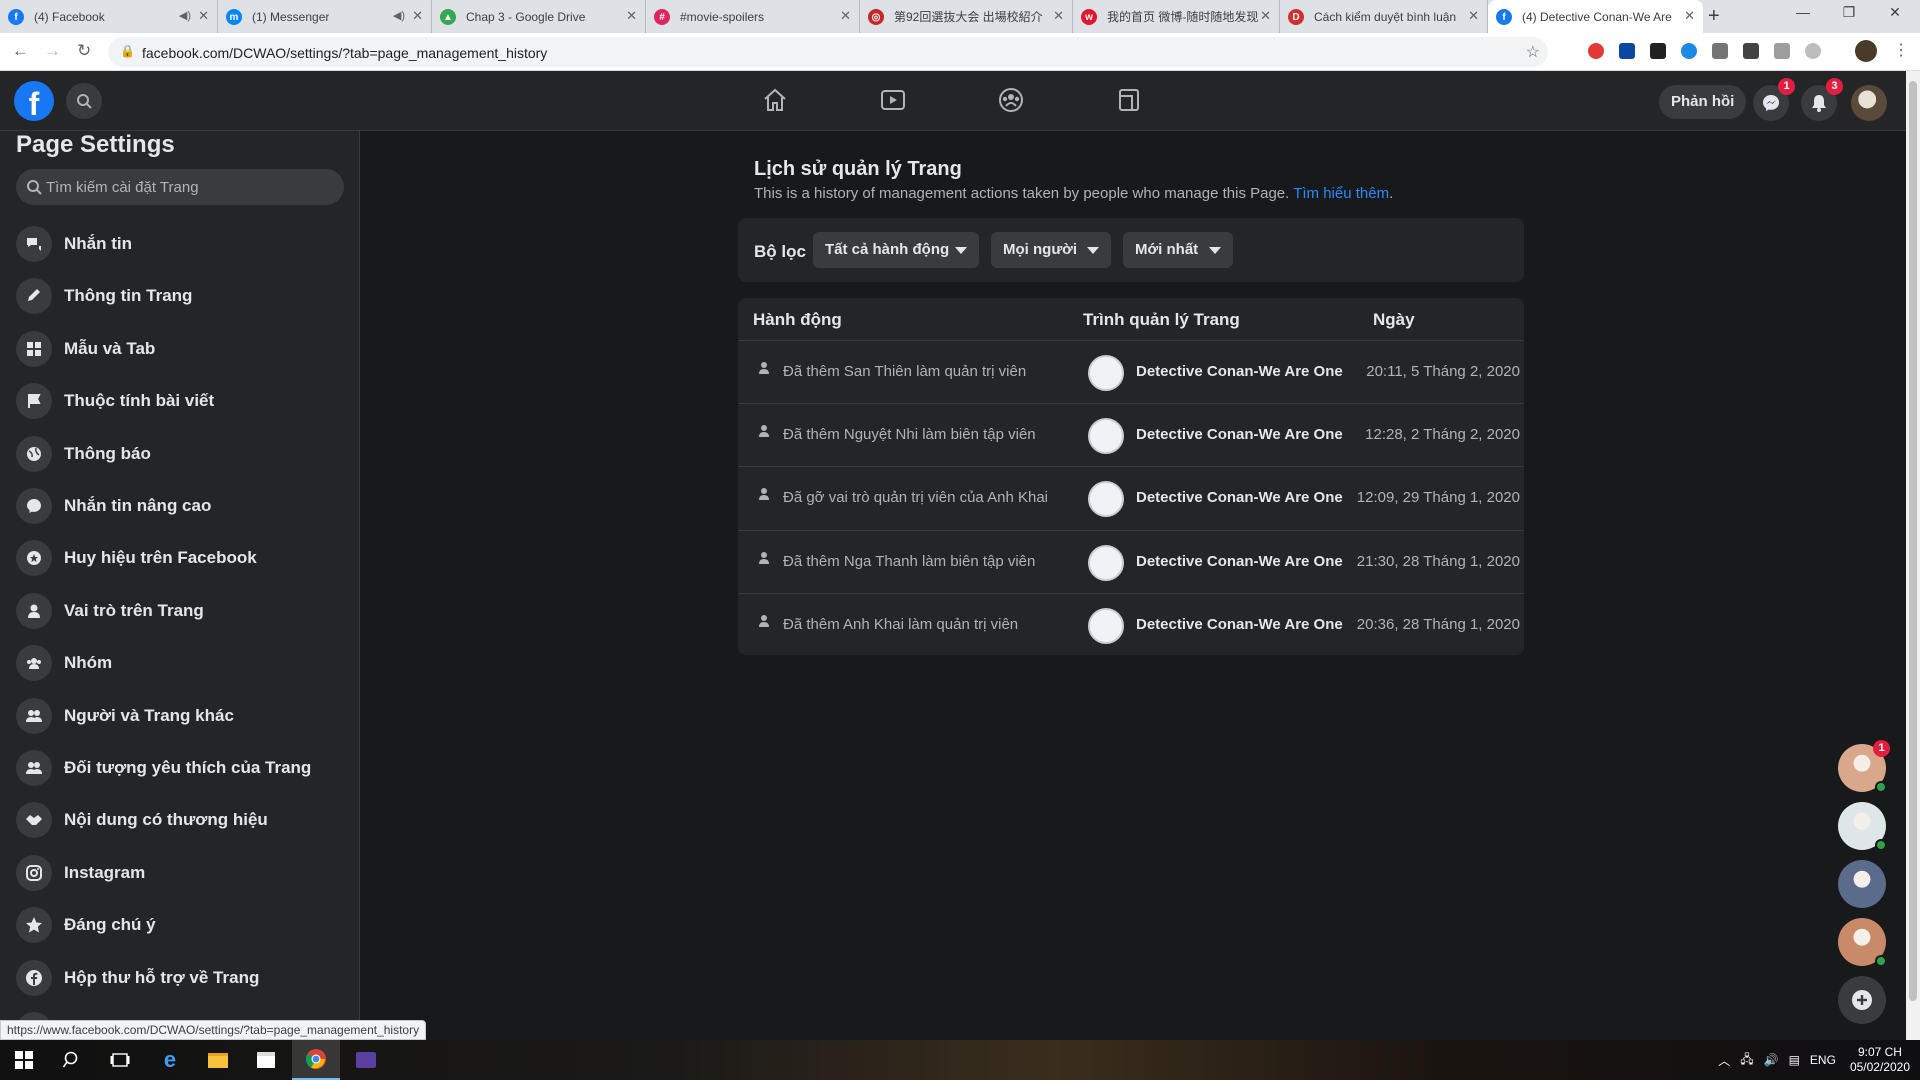  Describe the element at coordinates (1746, 1060) in the screenshot. I see `network-icon: 🖧` at that location.